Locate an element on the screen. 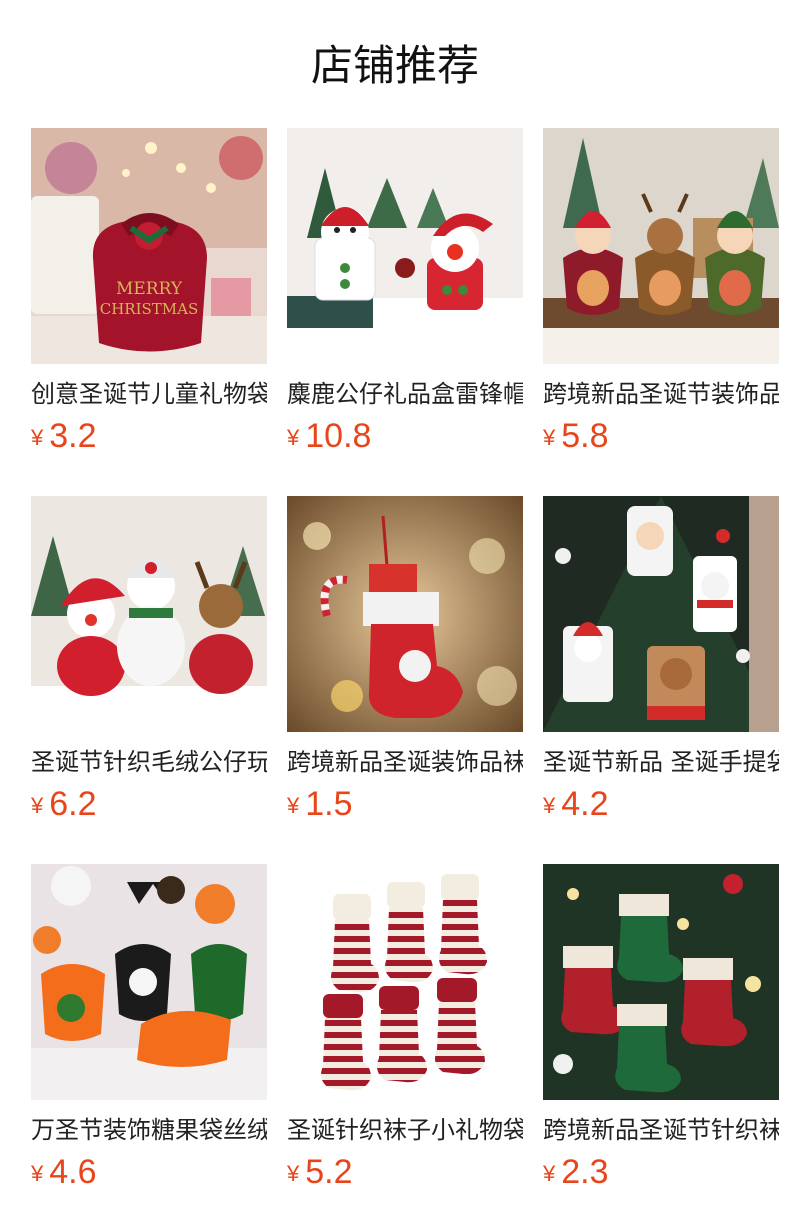 The width and height of the screenshot is (790, 1232). product-card: 万圣节装饰糖果袋丝绒 ¥4.6 is located at coordinates (149, 1031).